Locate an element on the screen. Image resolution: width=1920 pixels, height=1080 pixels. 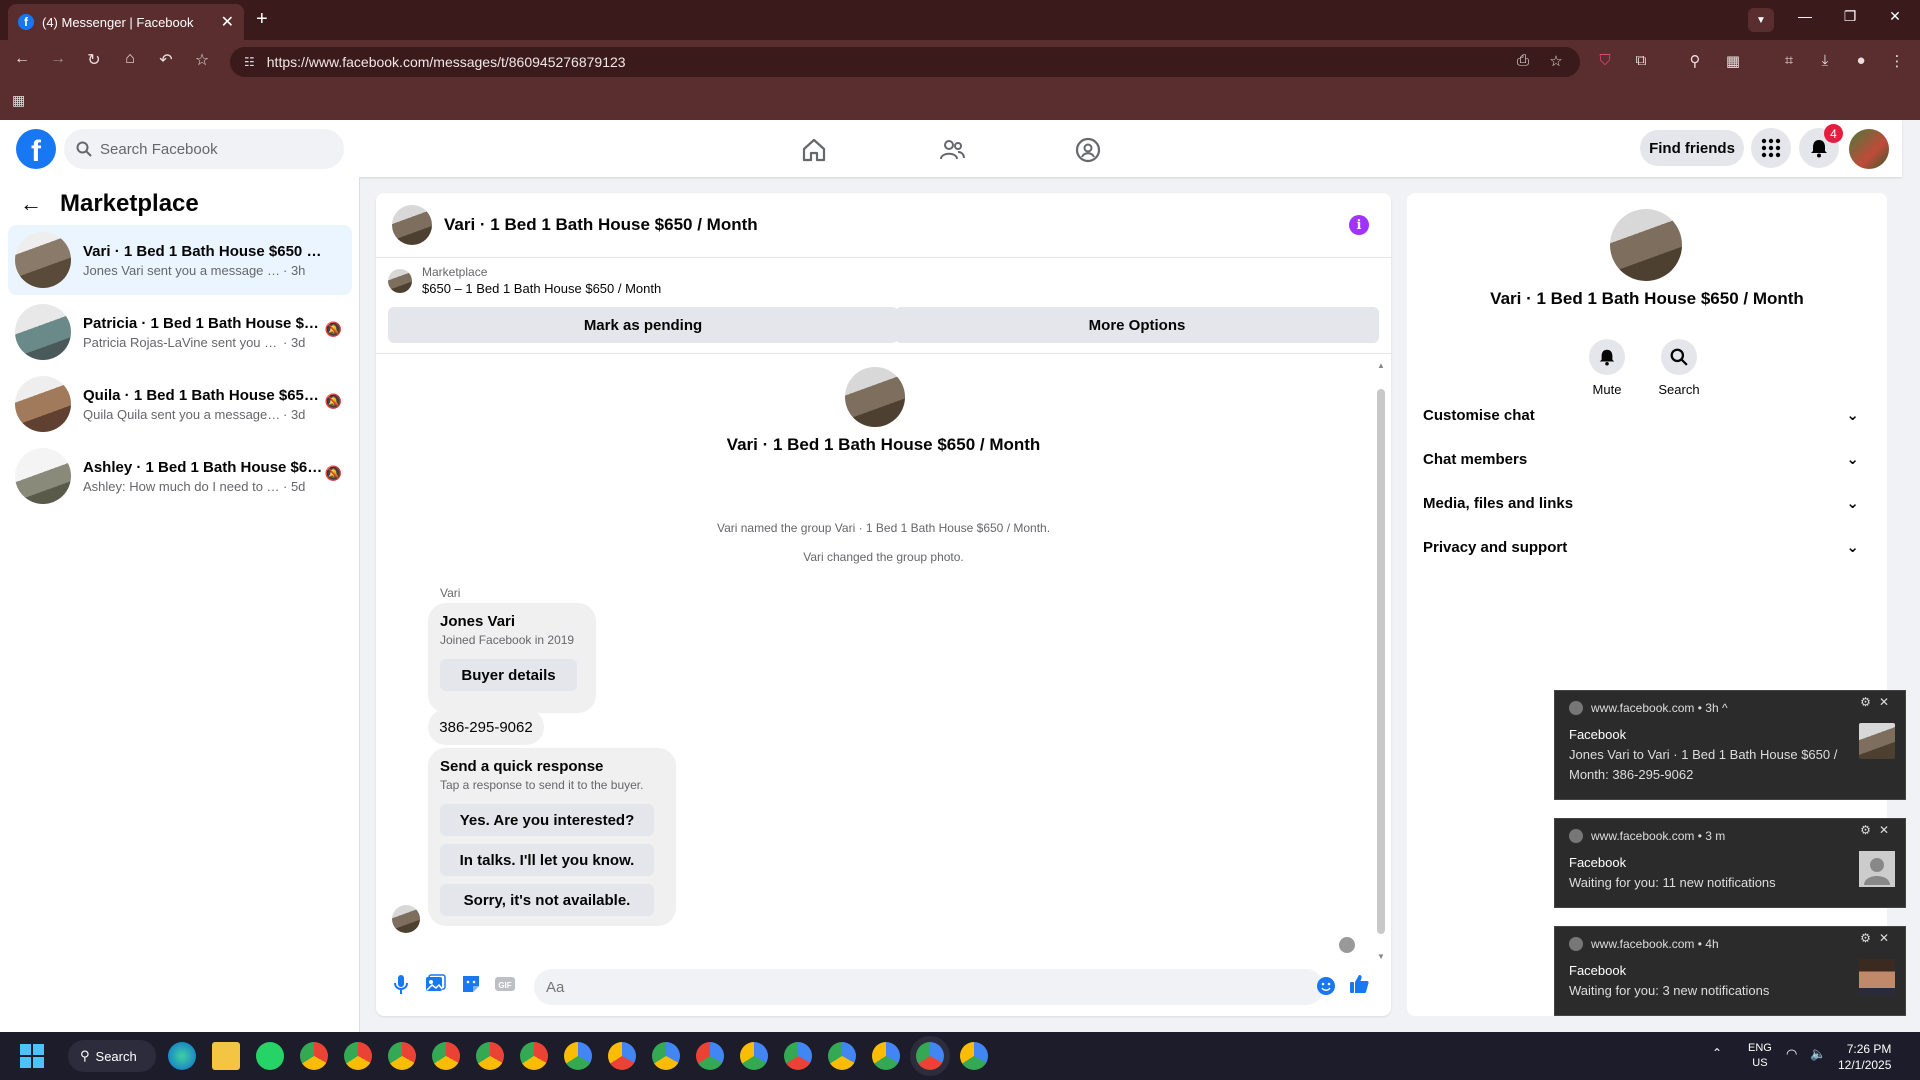
close-window-button: ✕ is located at coordinates (1895, 16).